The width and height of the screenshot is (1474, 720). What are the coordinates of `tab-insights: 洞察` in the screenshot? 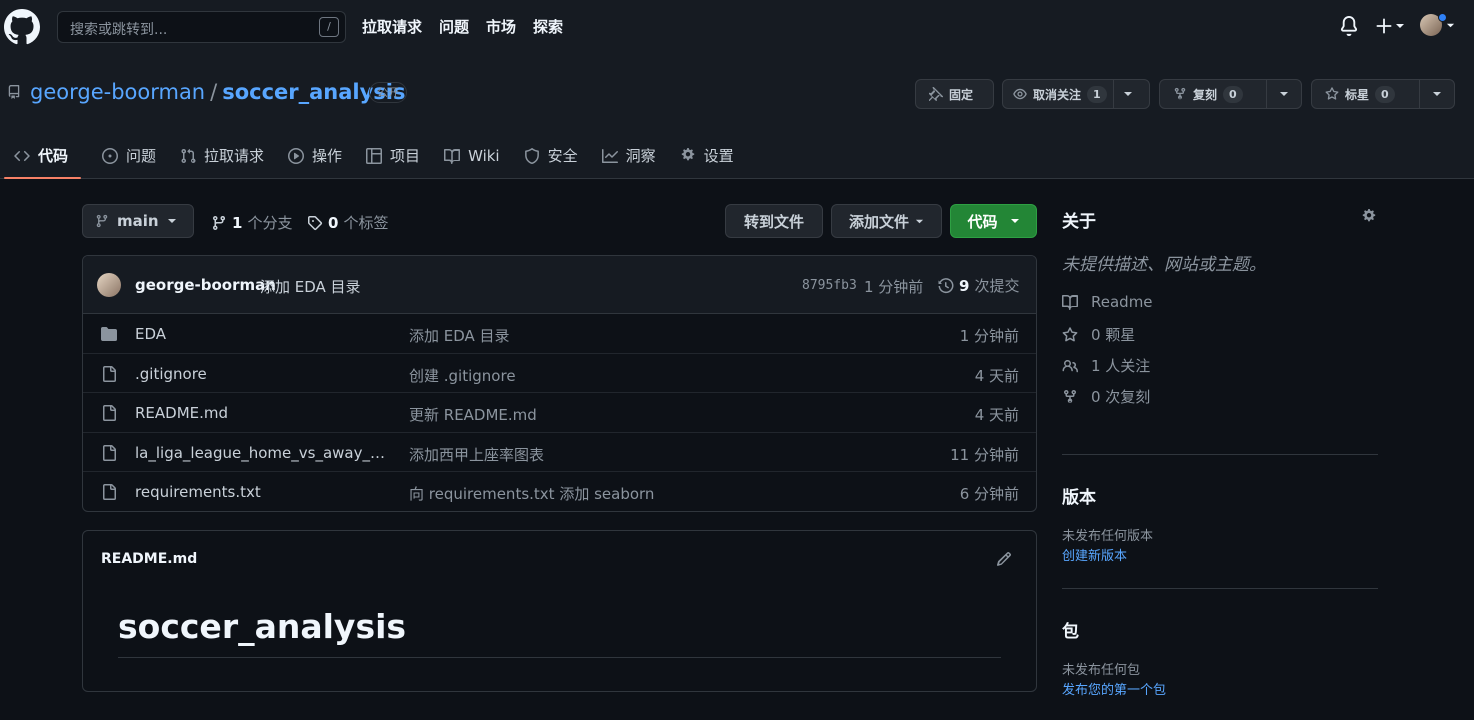 It's located at (629, 155).